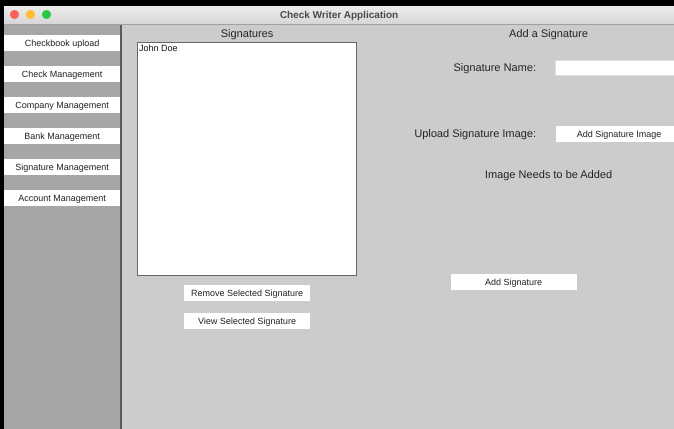 The height and width of the screenshot is (429, 674). I want to click on list-item: John Doe, so click(247, 48).